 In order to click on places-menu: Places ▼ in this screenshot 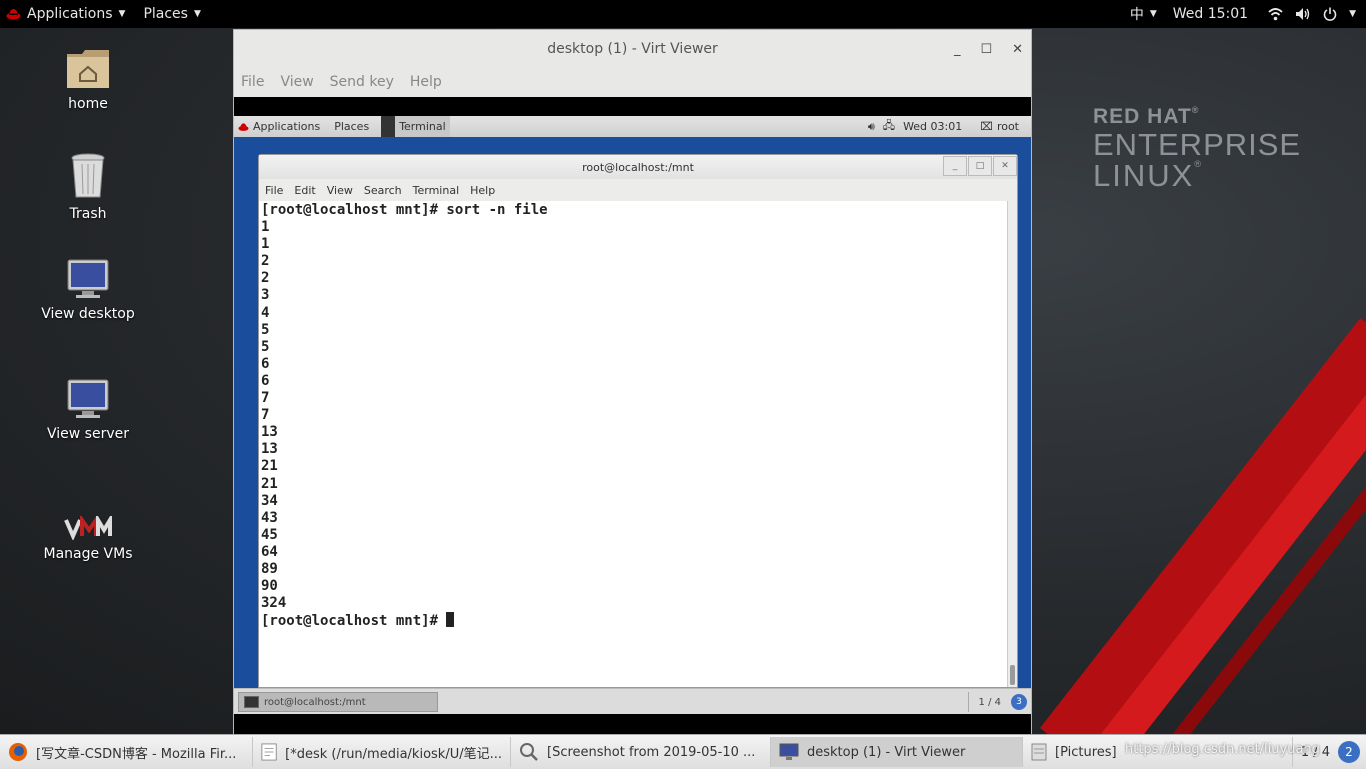, I will do `click(171, 14)`.